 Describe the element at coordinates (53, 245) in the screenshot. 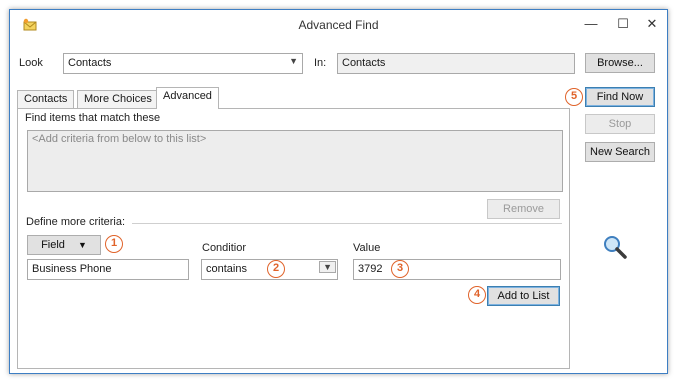

I see `field-button-label: Field` at that location.